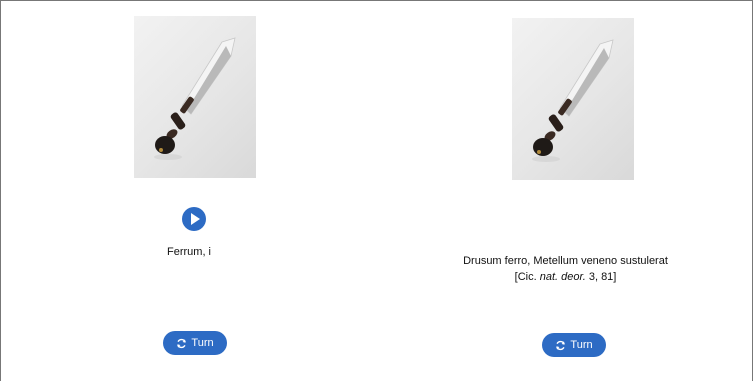  I want to click on turn-button-back: Turn, so click(574, 345).